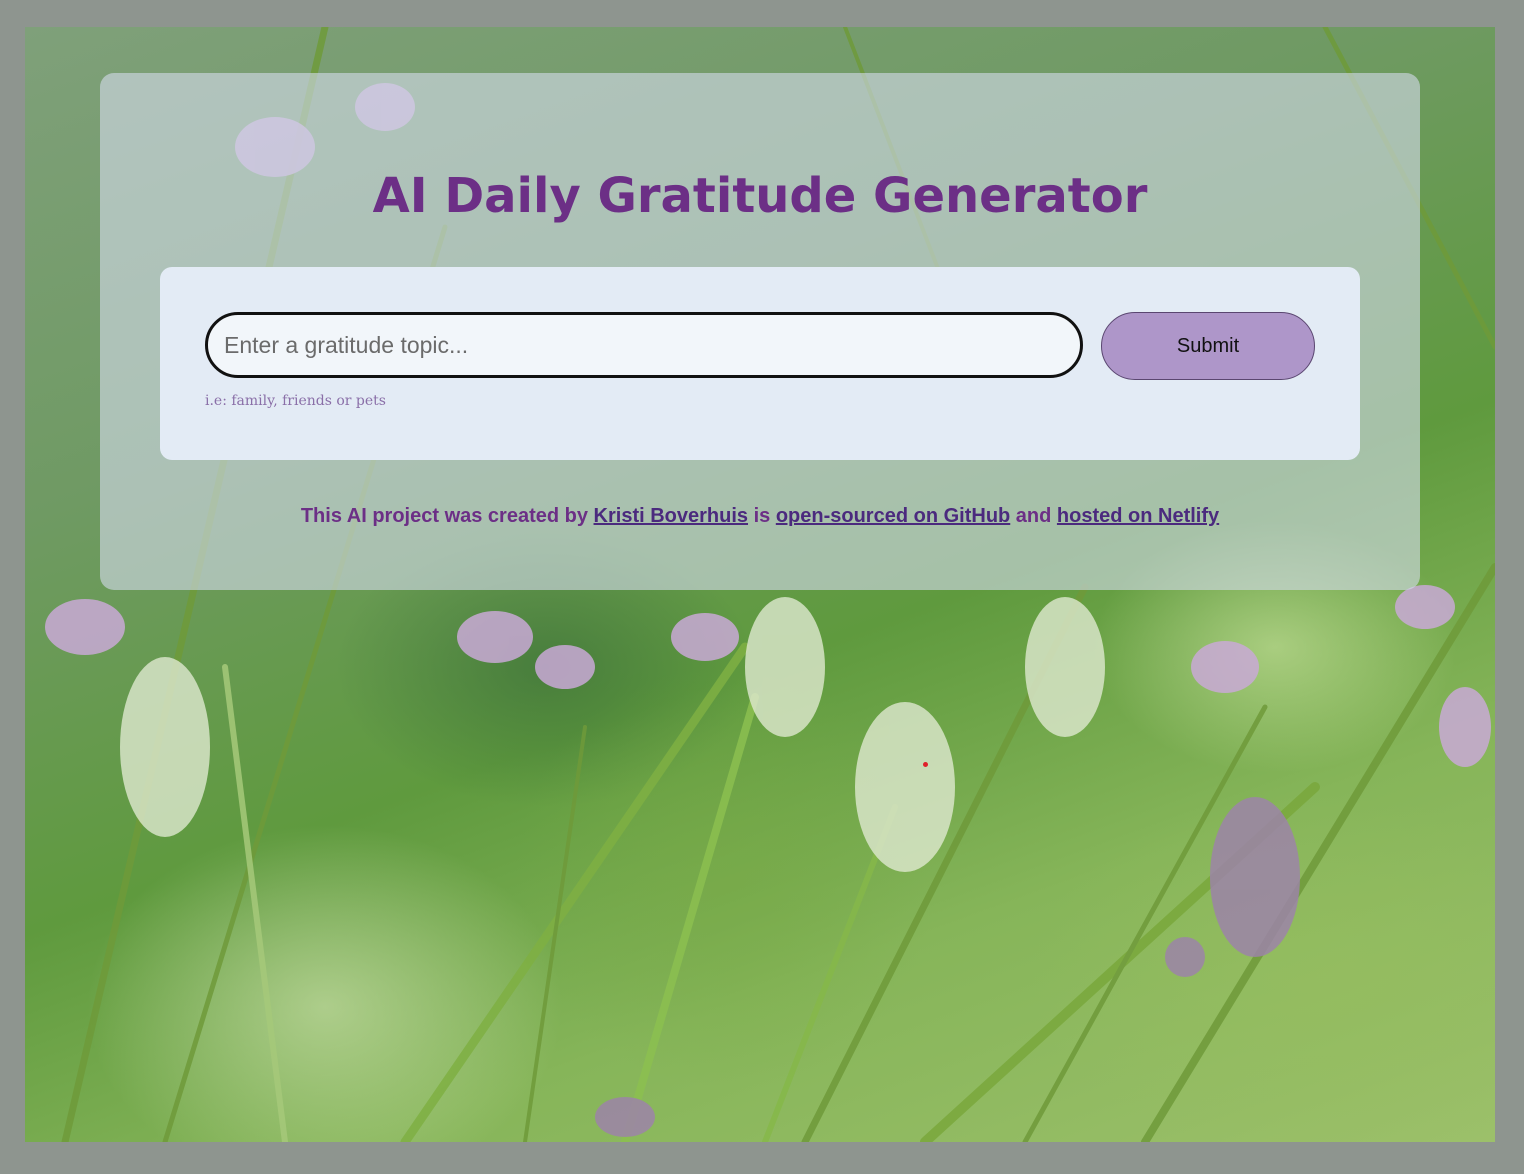  What do you see at coordinates (644, 345) in the screenshot?
I see `gratitude-topic-input` at bounding box center [644, 345].